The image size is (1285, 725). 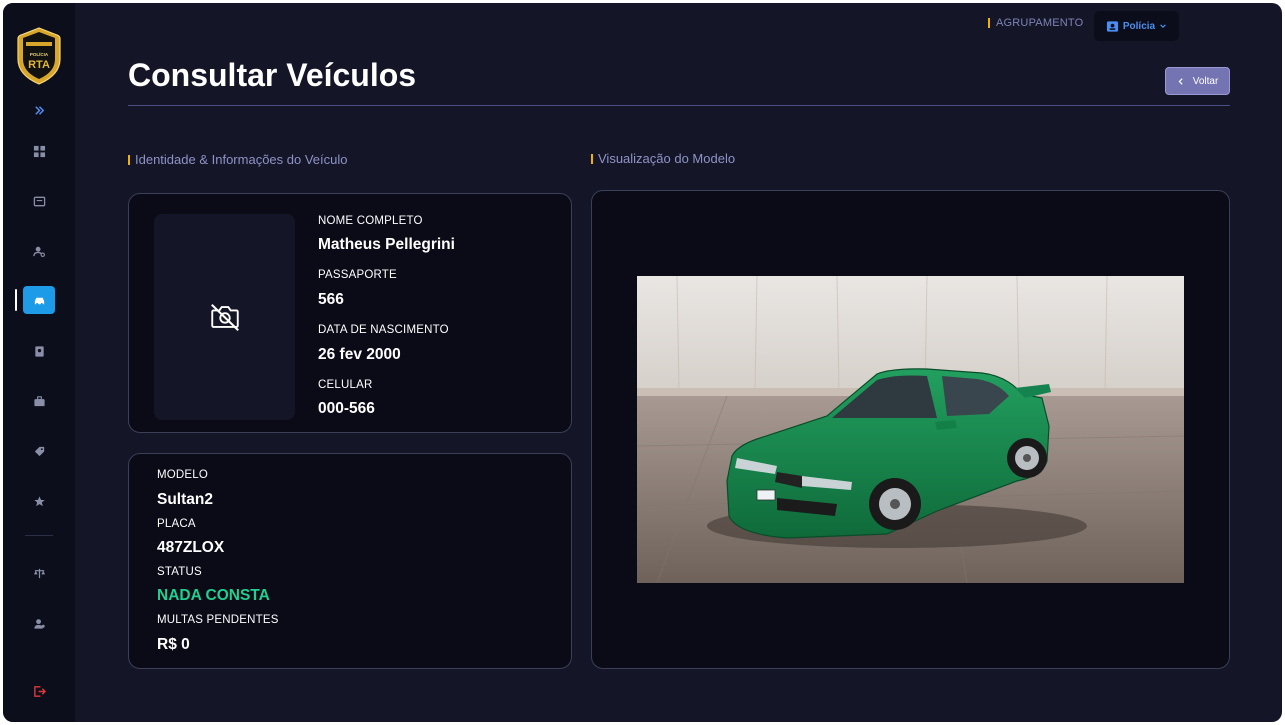 I want to click on plate-label: PLACA, so click(x=176, y=524).